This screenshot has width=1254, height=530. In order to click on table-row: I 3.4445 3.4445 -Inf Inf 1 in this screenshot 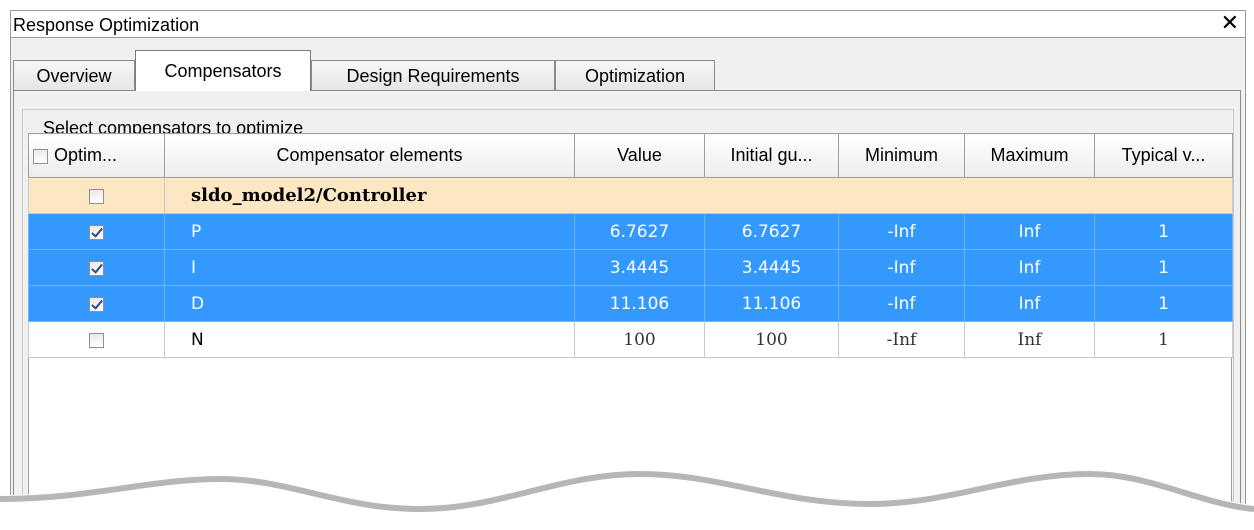, I will do `click(631, 268)`.